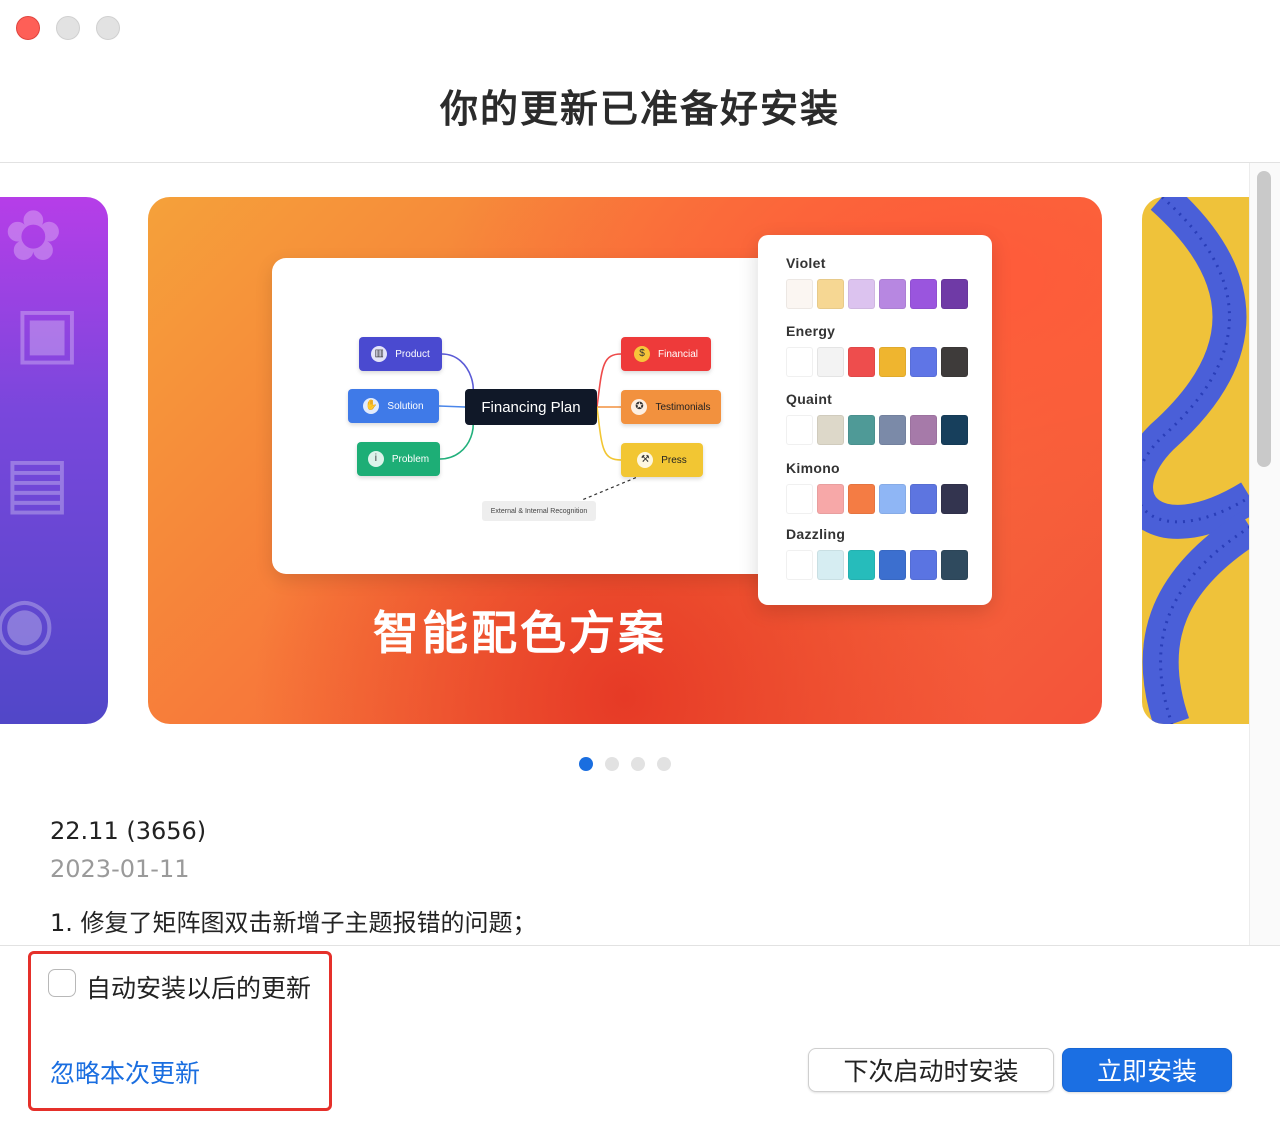  Describe the element at coordinates (811, 331) in the screenshot. I see `palette-name: Energy` at that location.